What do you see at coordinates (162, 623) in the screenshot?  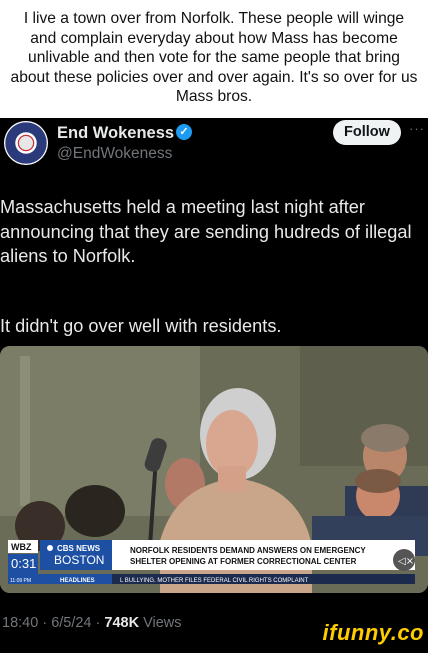 I see `views-label: Views` at bounding box center [162, 623].